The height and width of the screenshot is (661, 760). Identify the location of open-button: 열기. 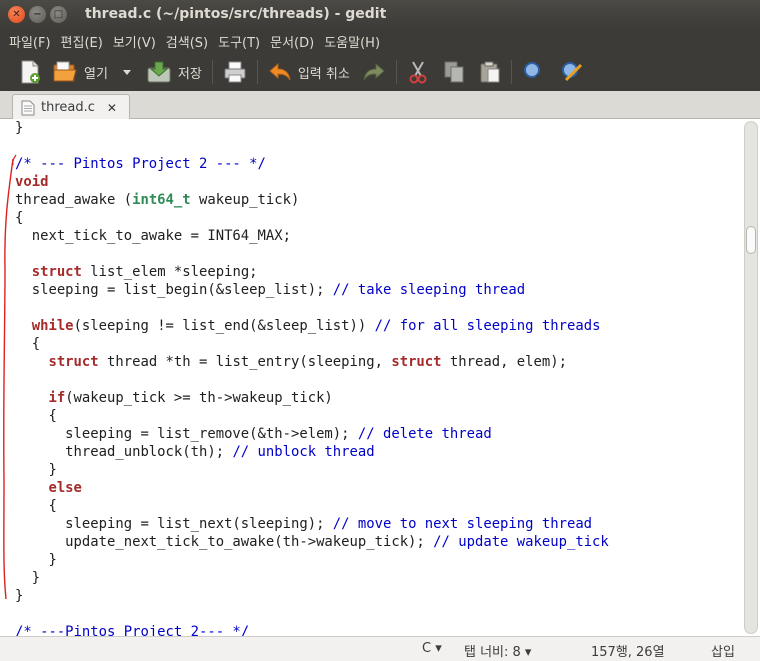
(80, 72).